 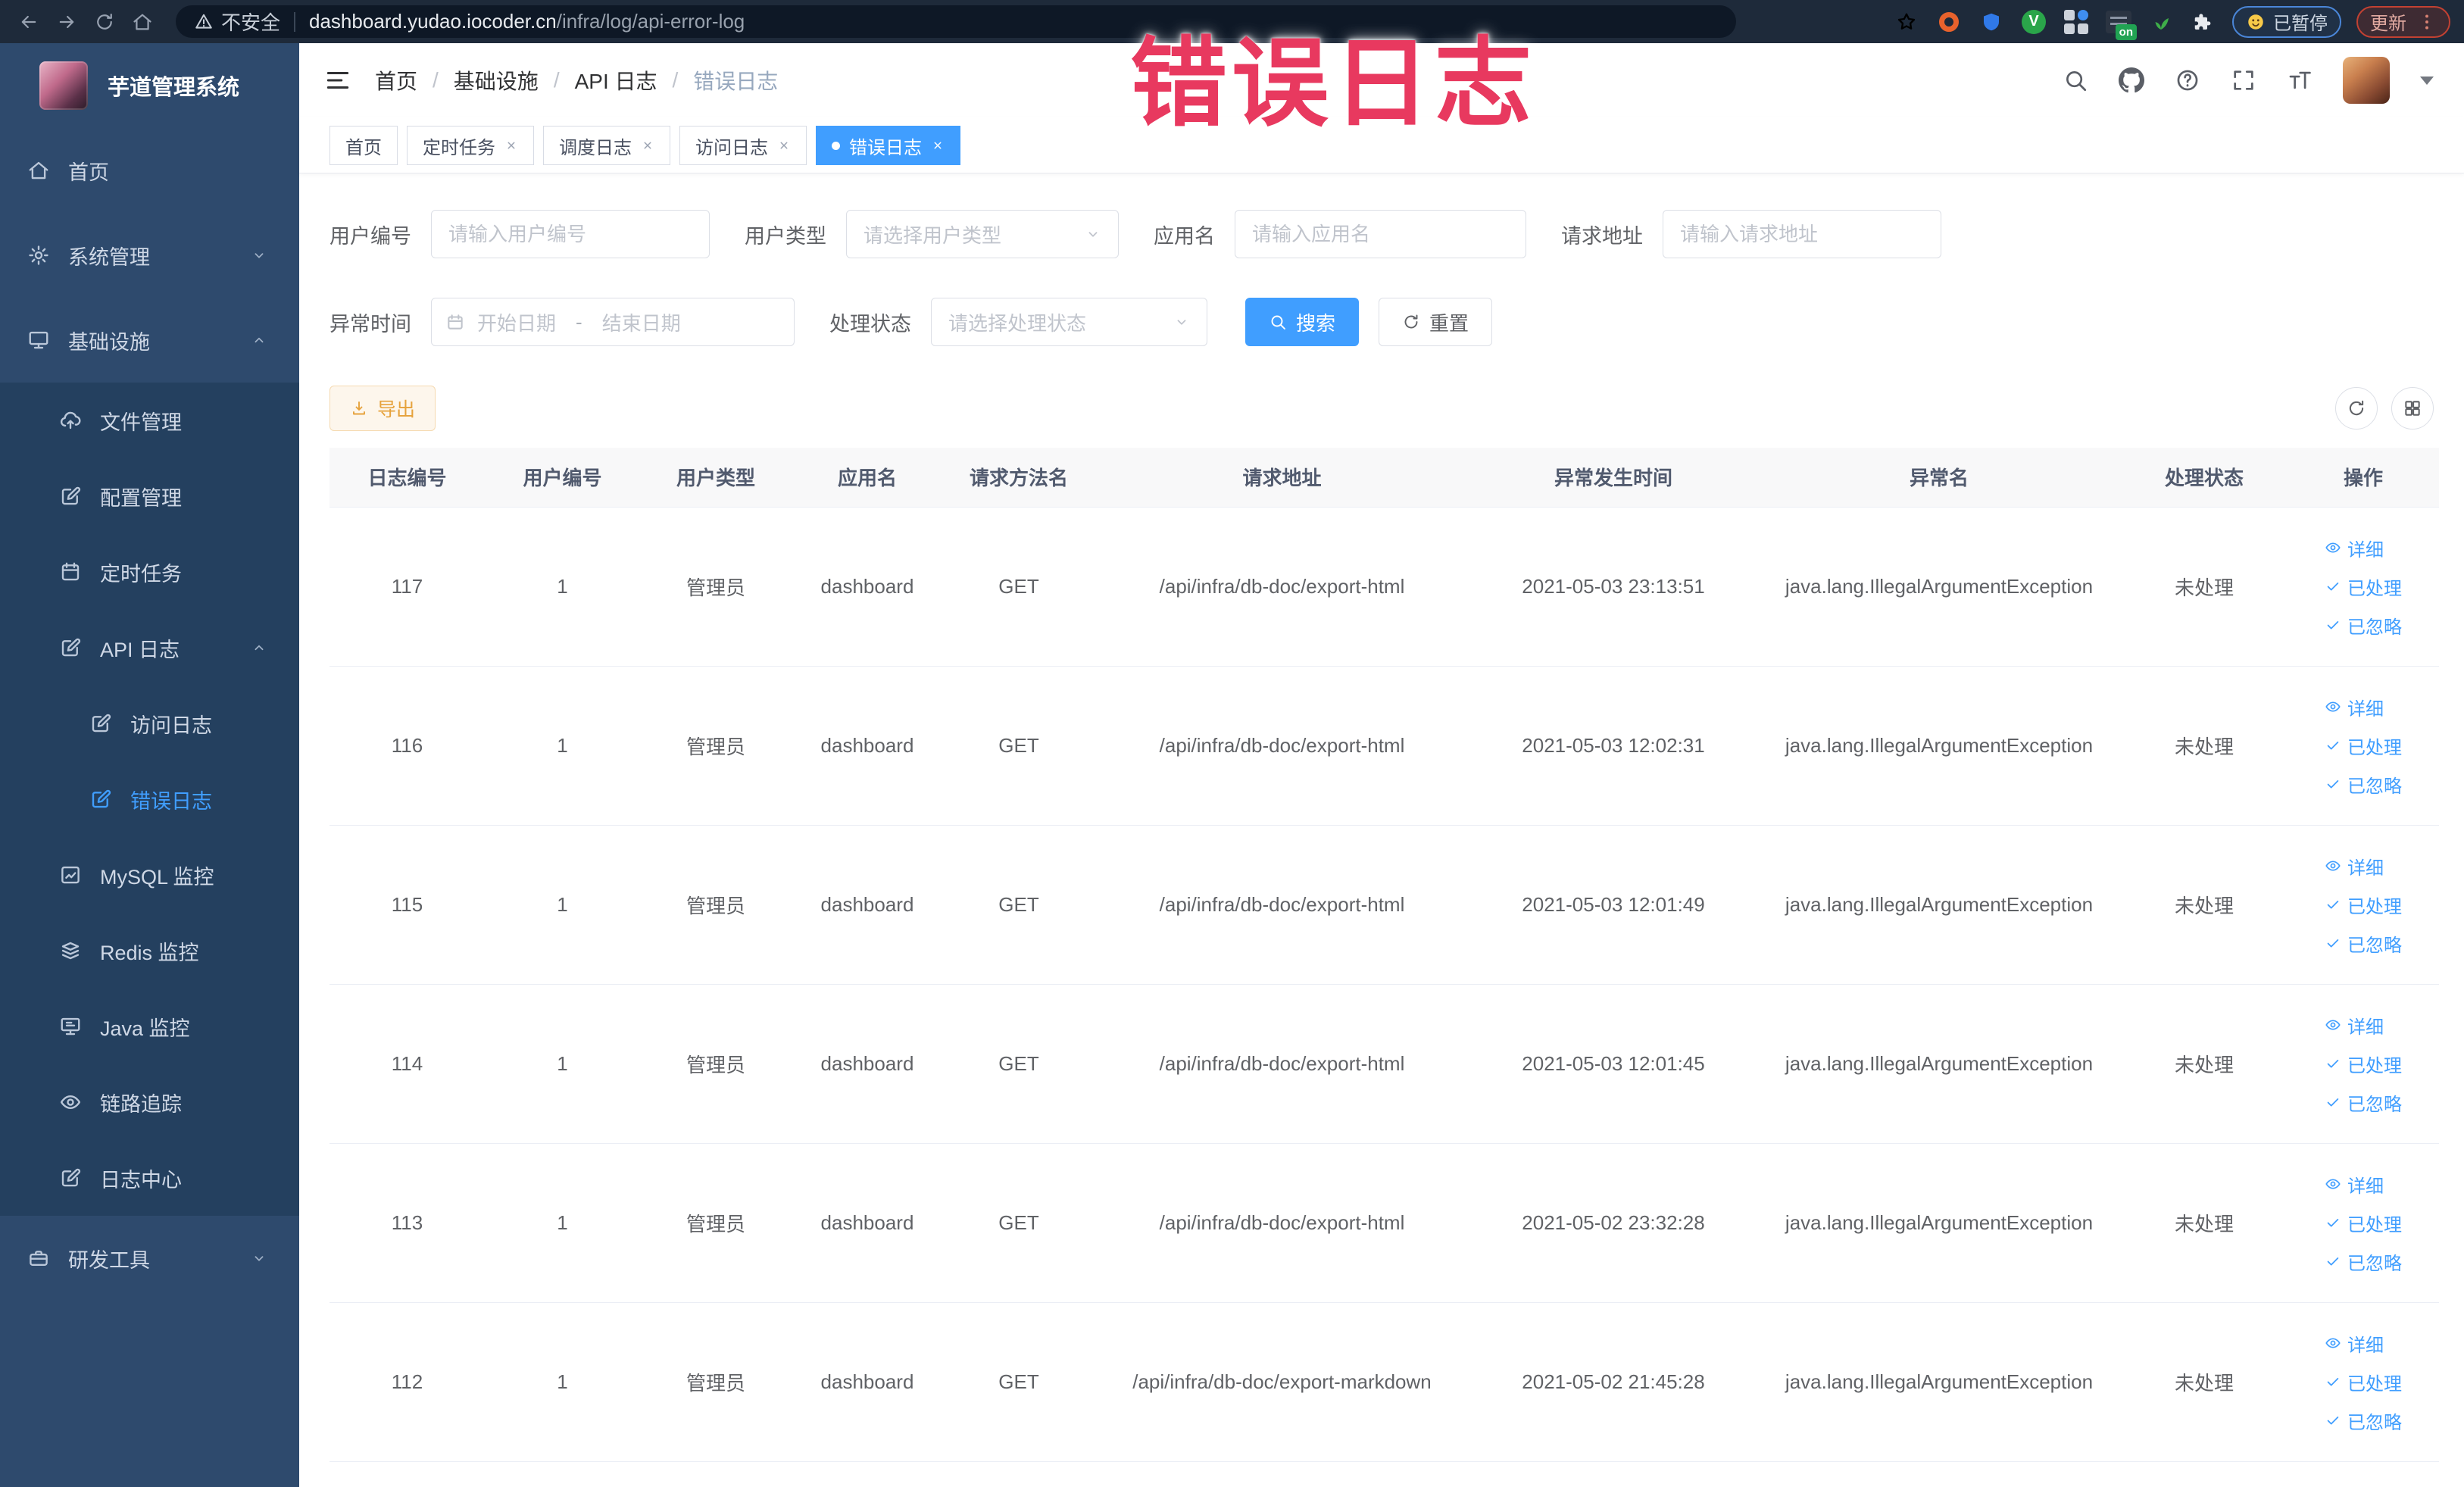 I want to click on check-icon, so click(x=2333, y=1382).